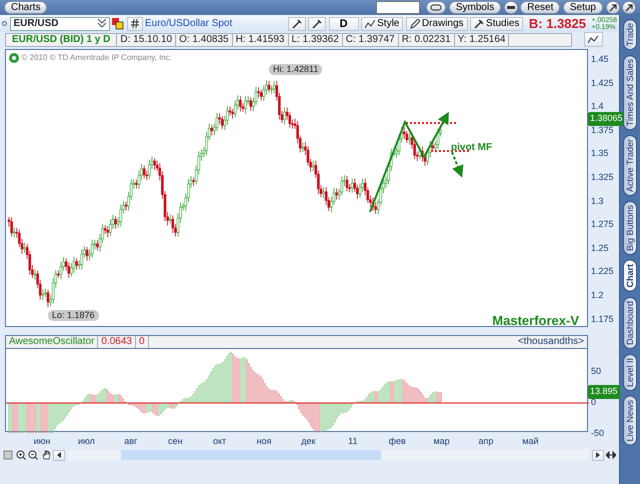 This screenshot has width=640, height=484. What do you see at coordinates (630, 228) in the screenshot?
I see `side-tab: Big Buttons` at bounding box center [630, 228].